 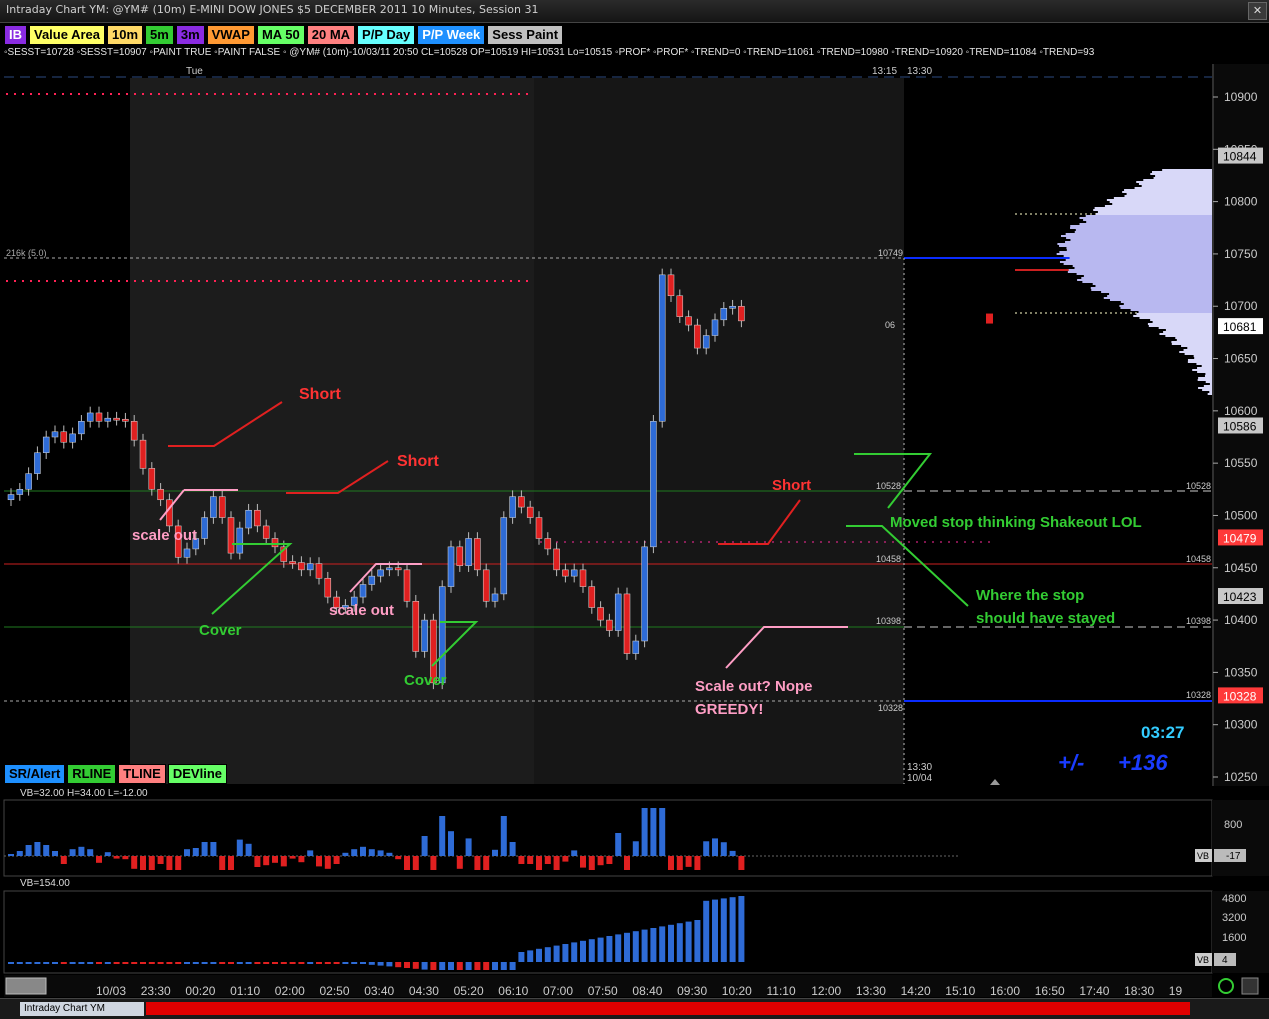 I want to click on annotation-text: Where the stop, so click(x=1030, y=595).